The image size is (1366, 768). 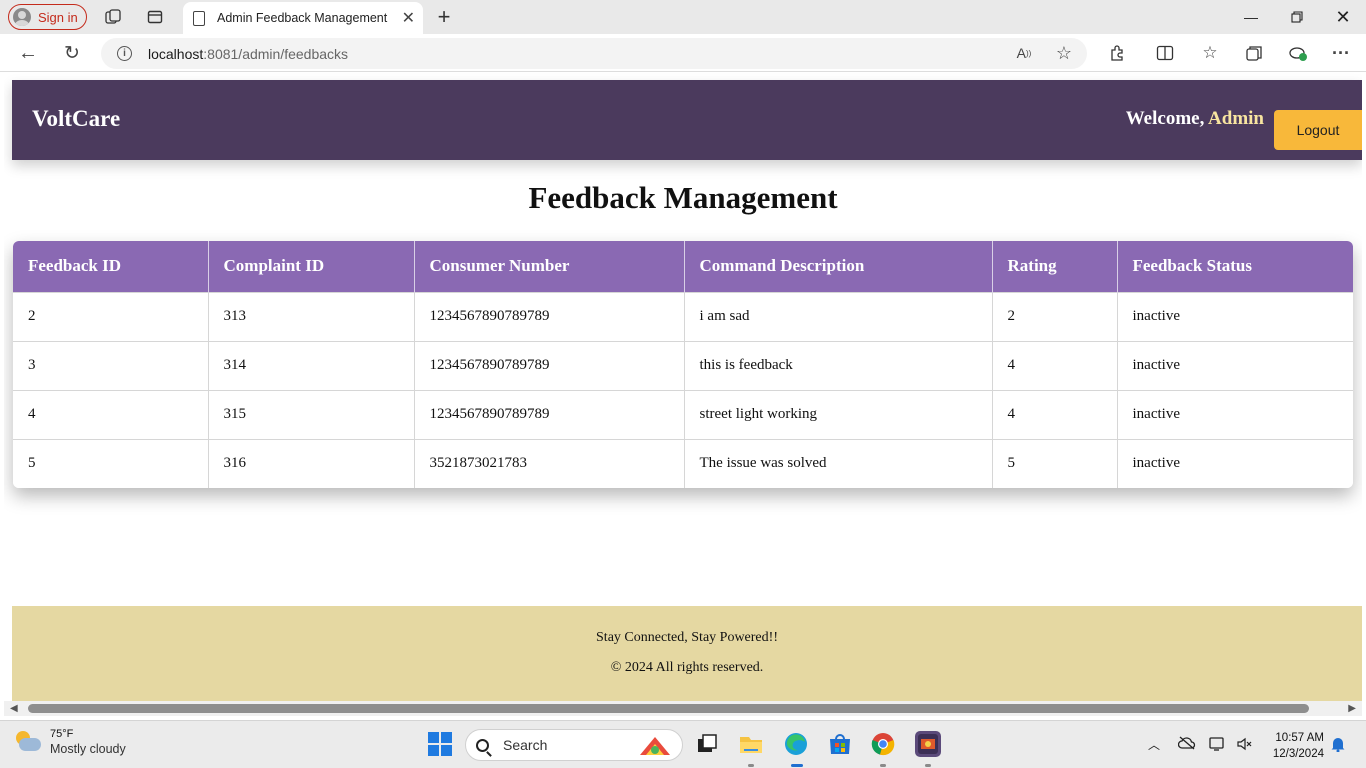 What do you see at coordinates (111, 316) in the screenshot?
I see `cell-feedback-id: 2` at bounding box center [111, 316].